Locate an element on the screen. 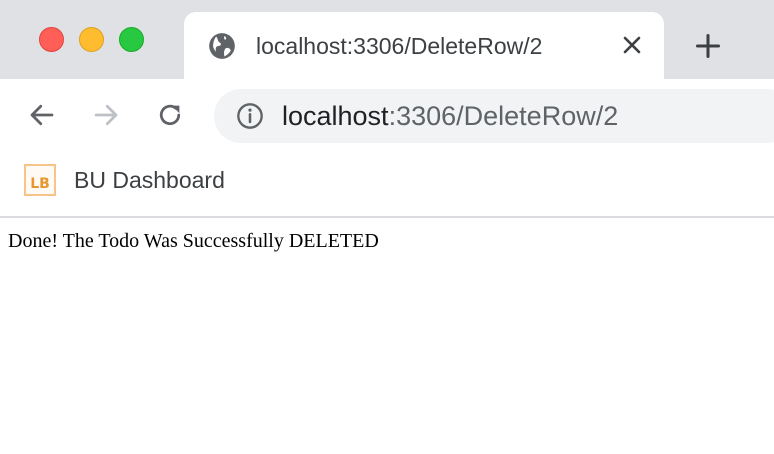 The height and width of the screenshot is (454, 774). window-close-button is located at coordinates (51, 39).